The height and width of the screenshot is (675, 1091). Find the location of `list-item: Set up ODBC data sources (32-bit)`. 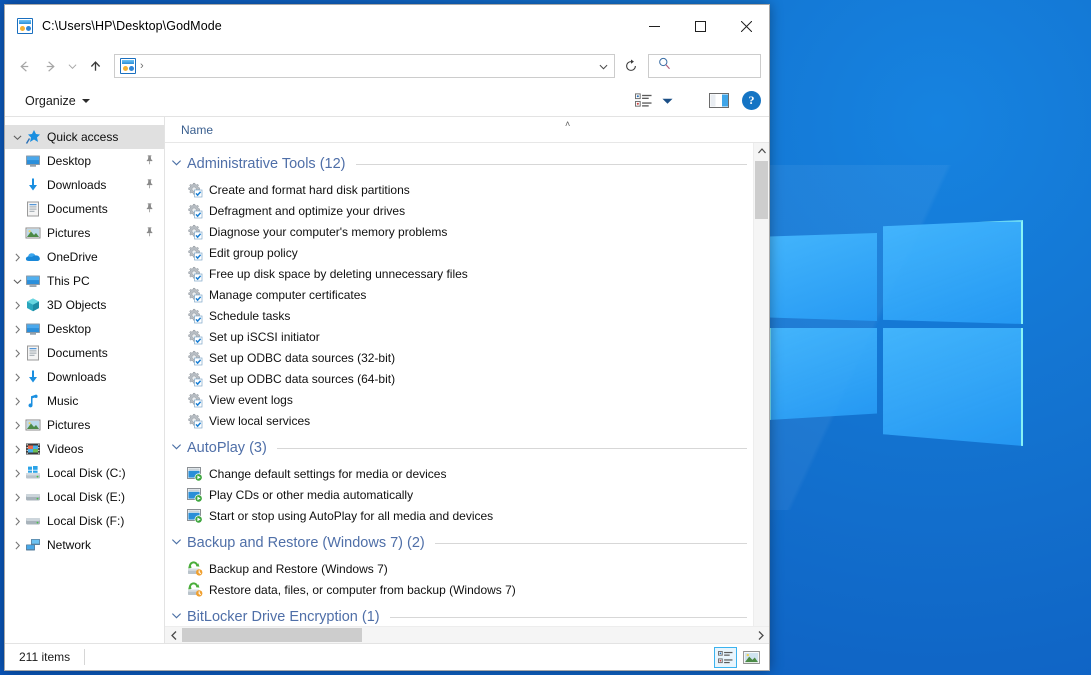

list-item: Set up ODBC data sources (32-bit) is located at coordinates (459, 357).